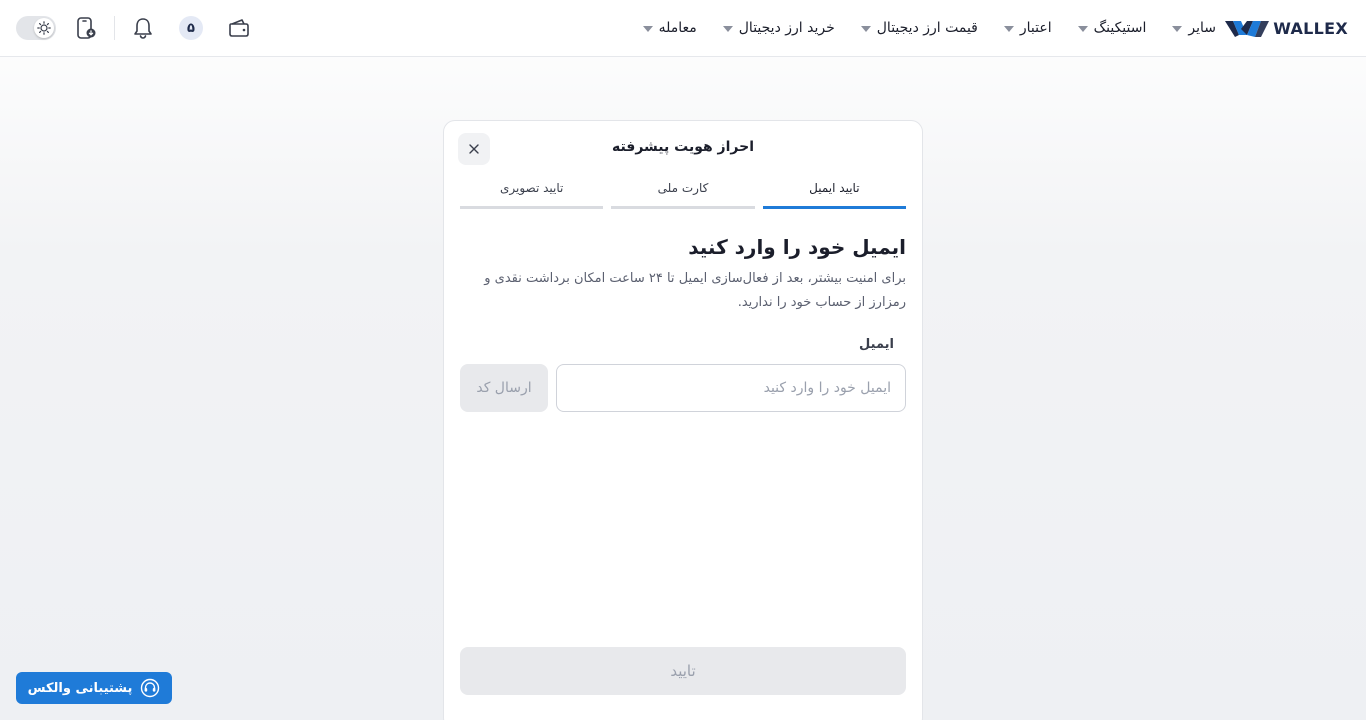  Describe the element at coordinates (44, 28) in the screenshot. I see `sun-icon` at that location.